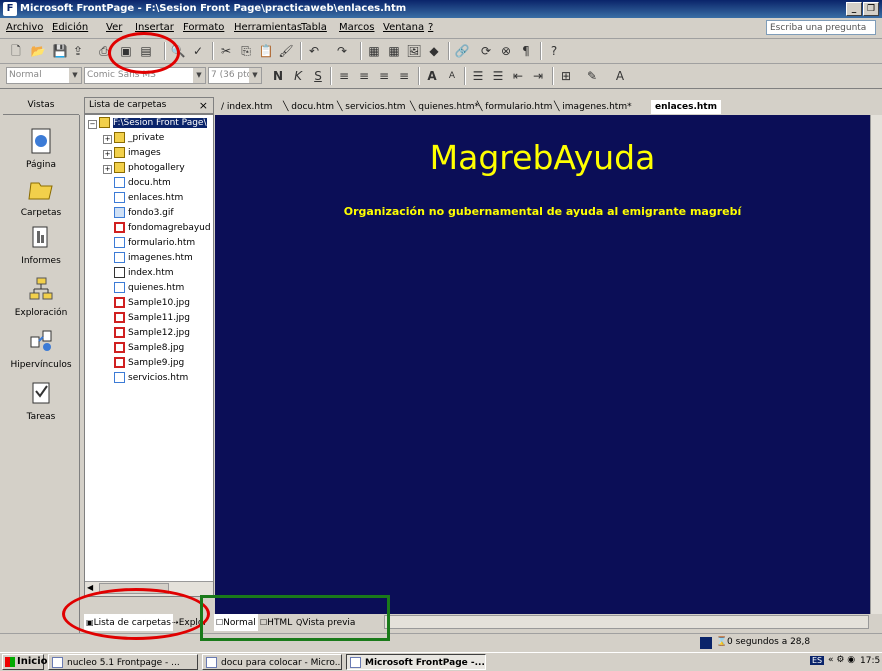 This screenshot has width=882, height=671. Describe the element at coordinates (151, 378) in the screenshot. I see `tree-file: servicios.htm` at that location.